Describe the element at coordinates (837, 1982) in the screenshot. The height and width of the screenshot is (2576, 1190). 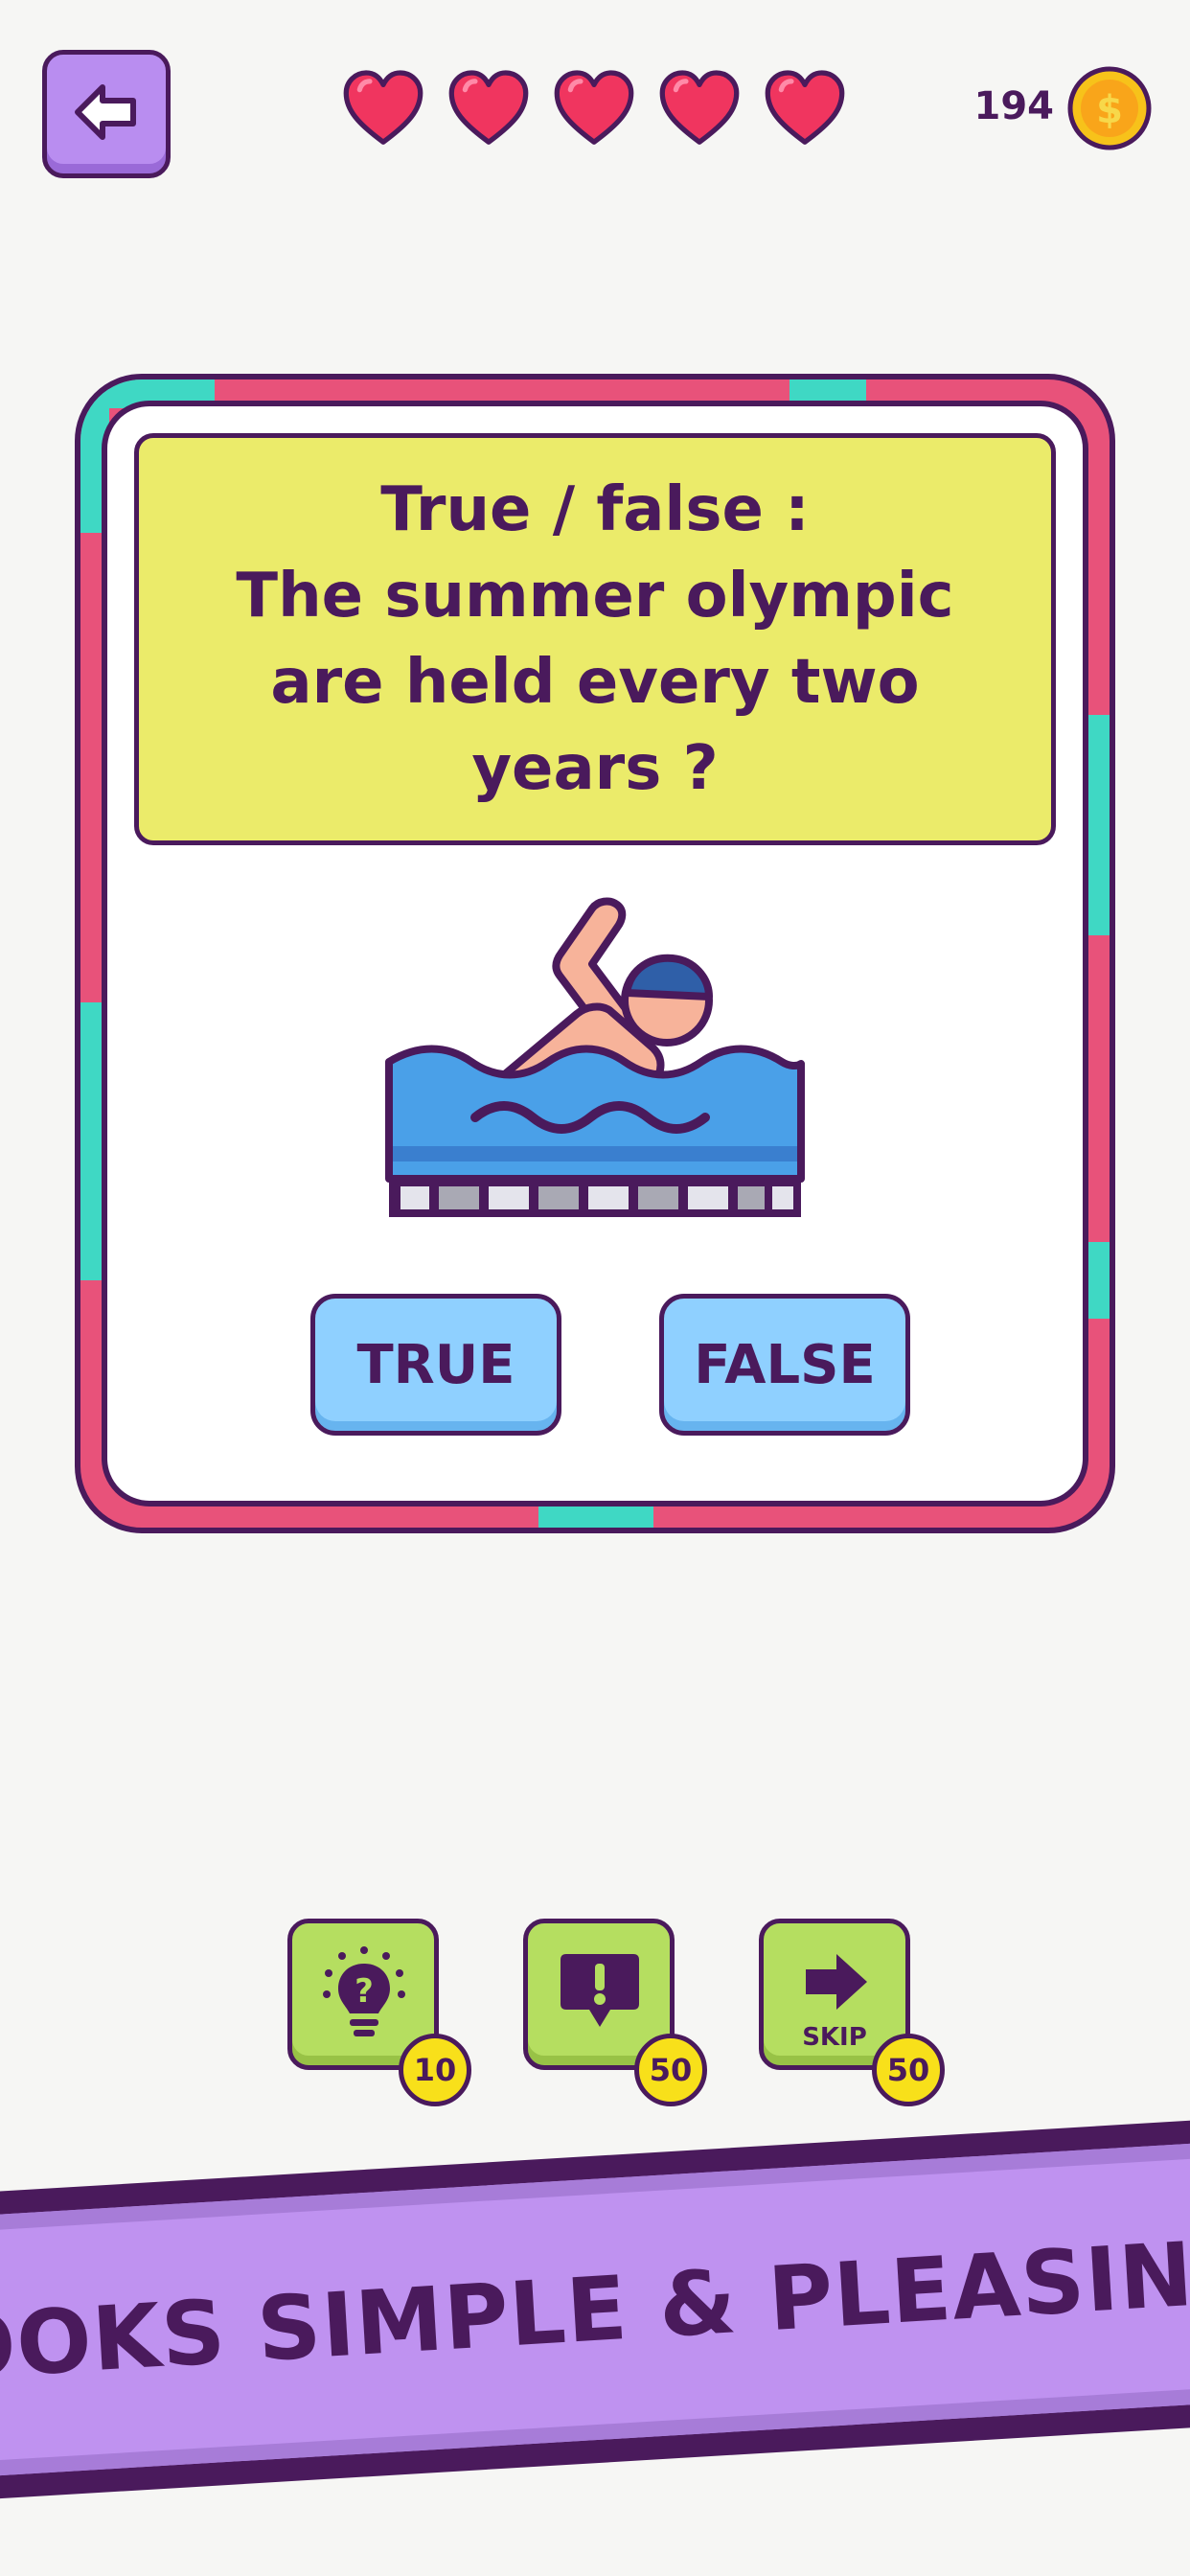
I see `arrow-right-icon` at that location.